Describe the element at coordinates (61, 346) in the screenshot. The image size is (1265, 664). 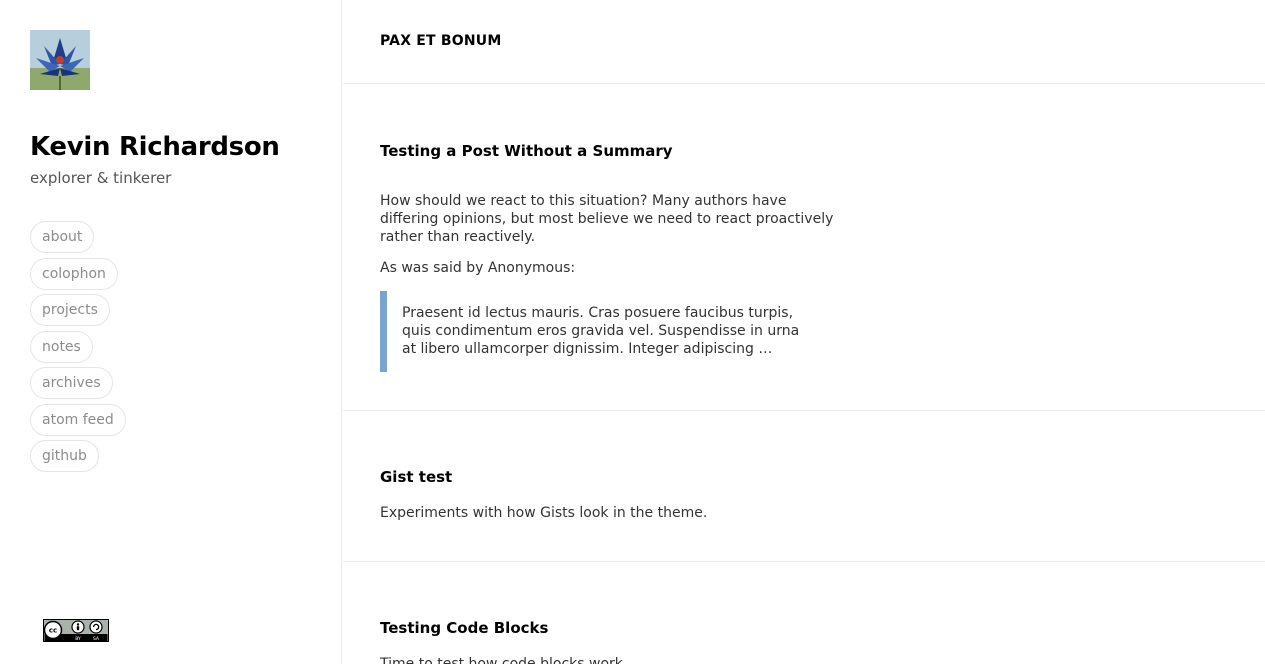
I see `nav-item-notes: notes` at that location.